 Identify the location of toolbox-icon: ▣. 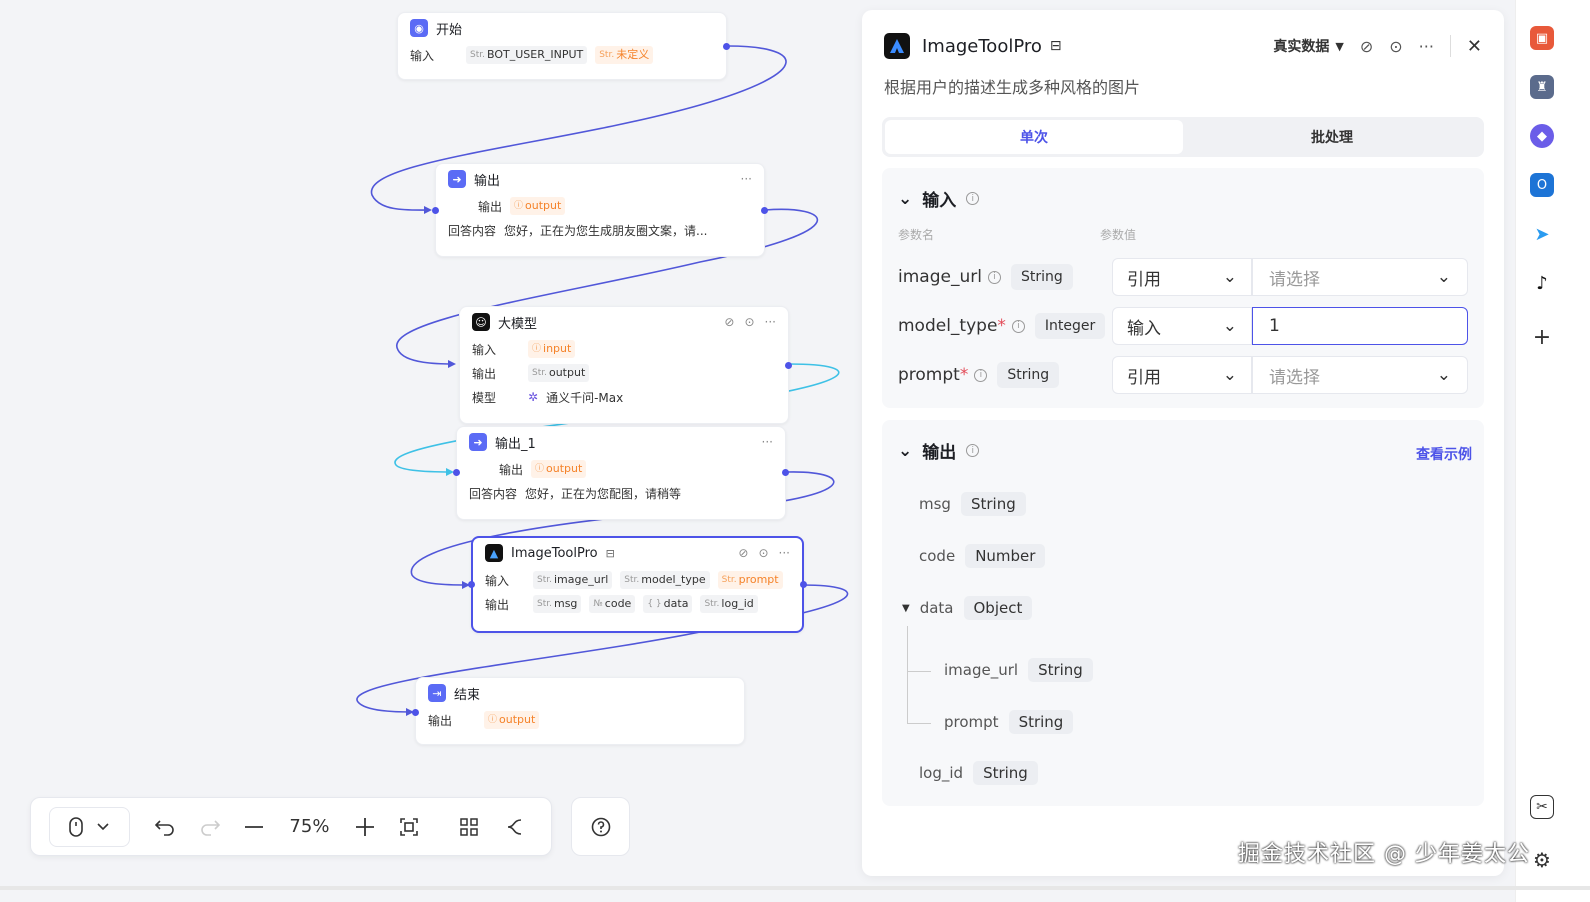
(1542, 38).